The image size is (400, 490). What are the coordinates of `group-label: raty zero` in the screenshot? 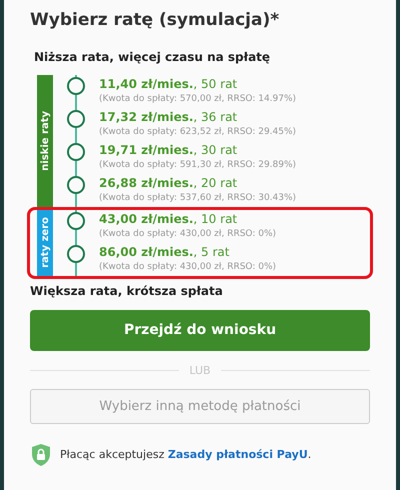 It's located at (45, 243).